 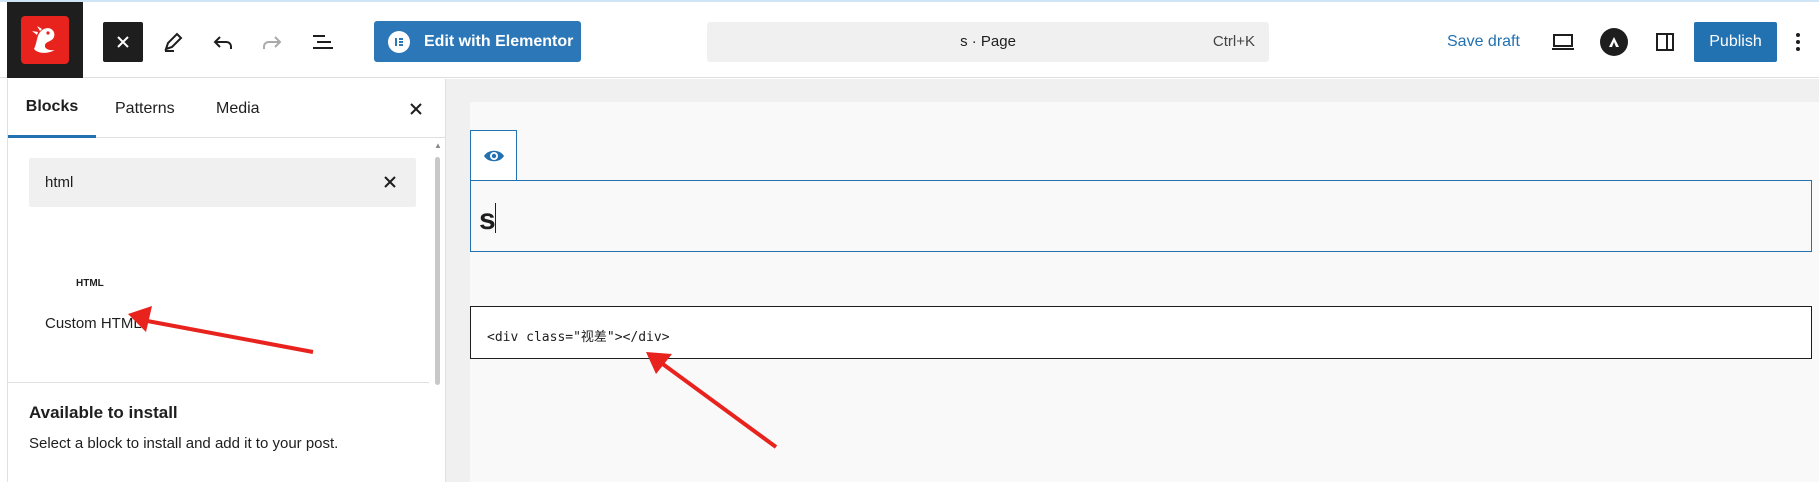 I want to click on available-to-install-heading: Available to install, so click(x=103, y=412).